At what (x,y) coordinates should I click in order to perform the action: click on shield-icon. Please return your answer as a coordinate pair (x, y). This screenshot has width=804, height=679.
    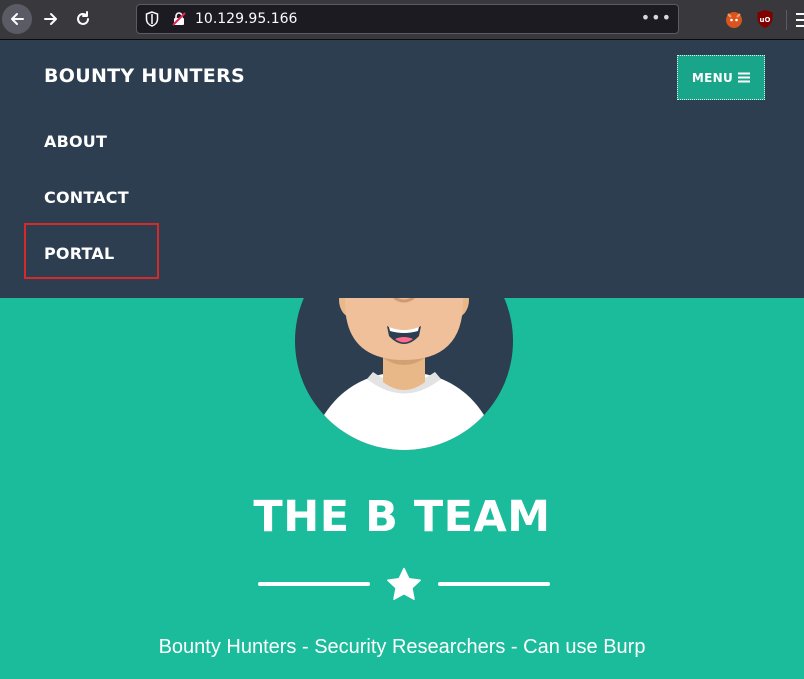
    Looking at the image, I should click on (152, 19).